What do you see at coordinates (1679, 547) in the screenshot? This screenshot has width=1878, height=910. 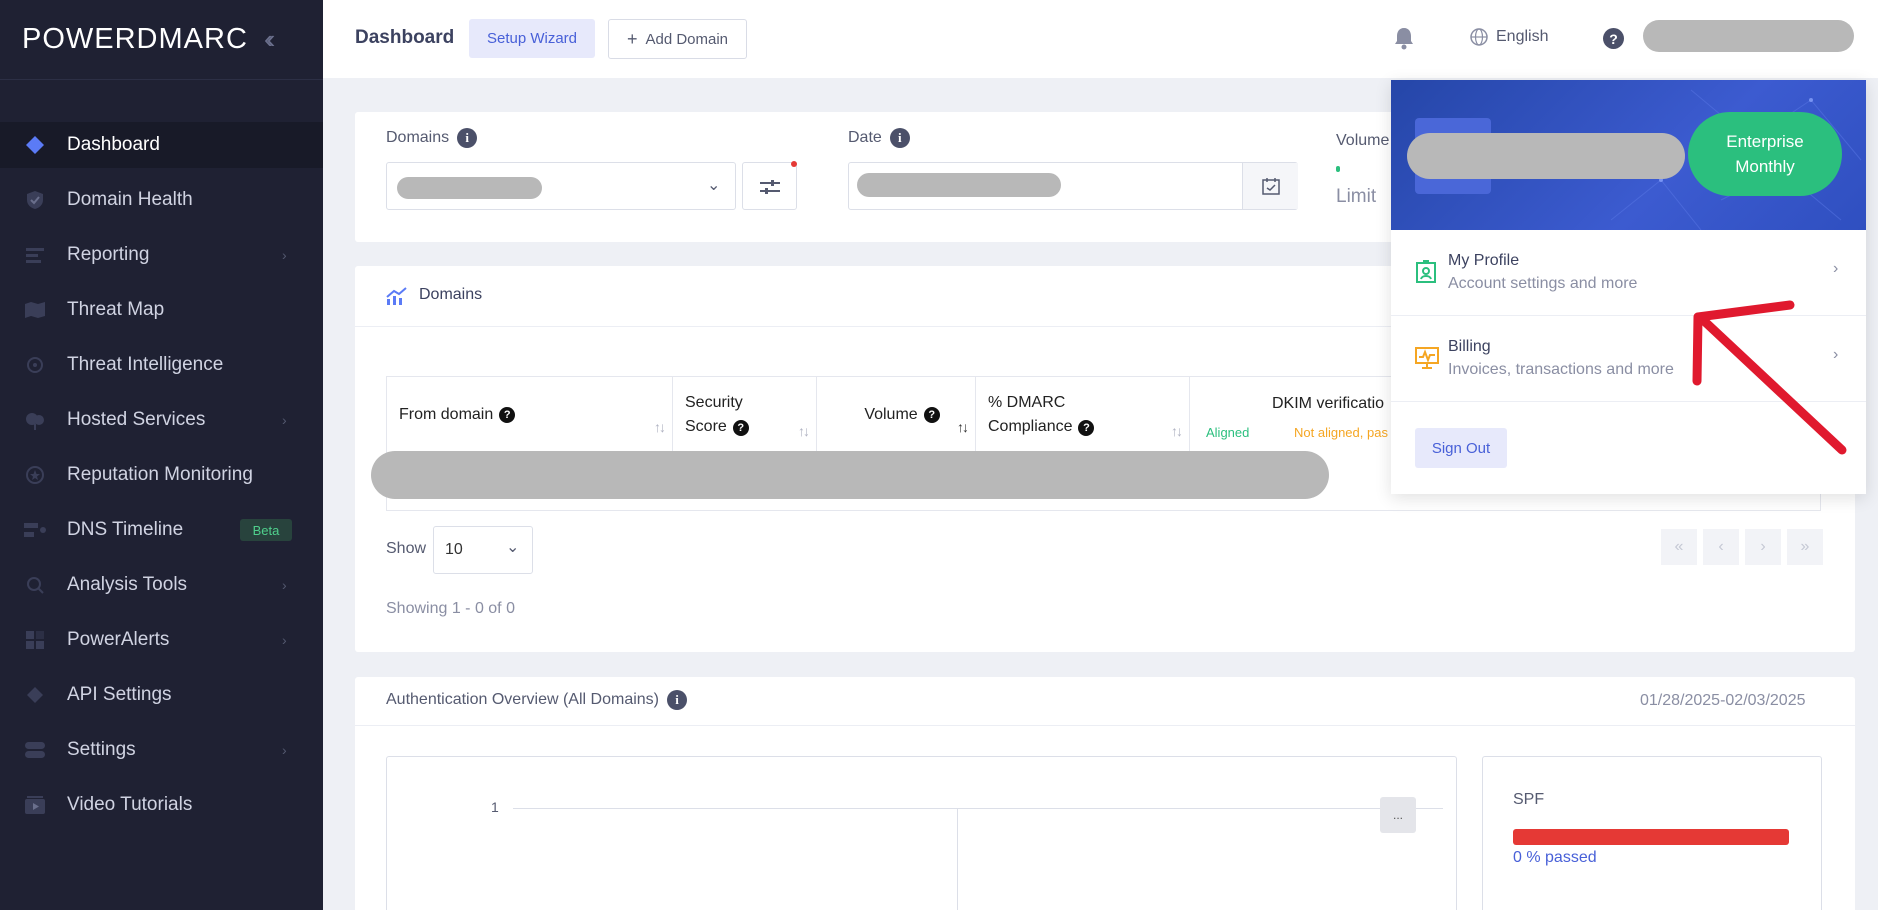 I see `first-page-button: «` at bounding box center [1679, 547].